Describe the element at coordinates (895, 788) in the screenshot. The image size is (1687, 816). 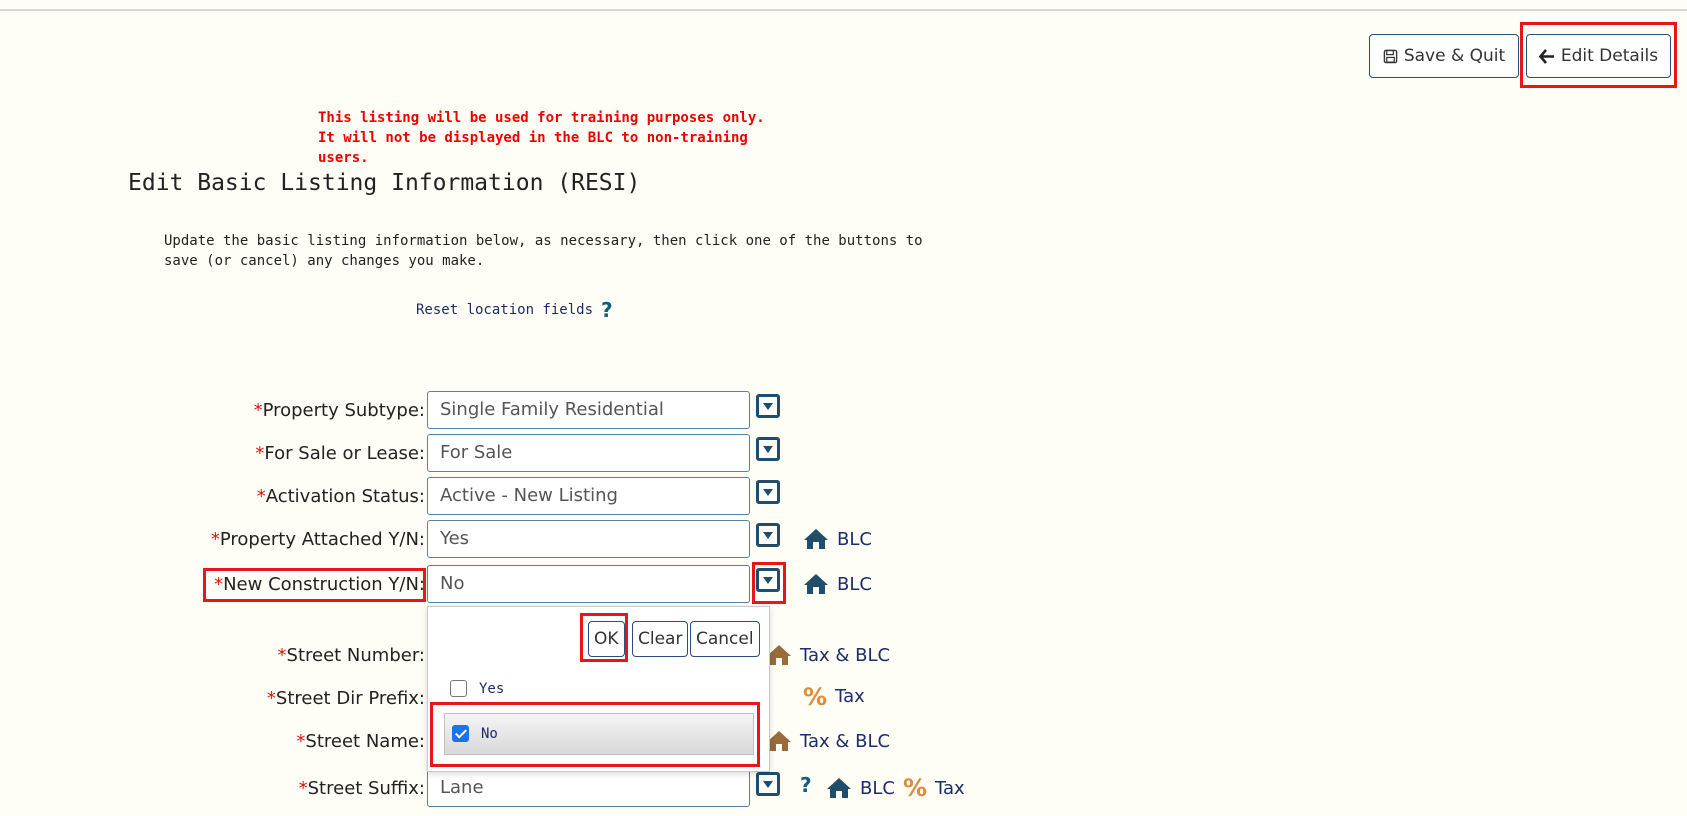
I see `blc-tax-tag: BLC % Tax` at that location.